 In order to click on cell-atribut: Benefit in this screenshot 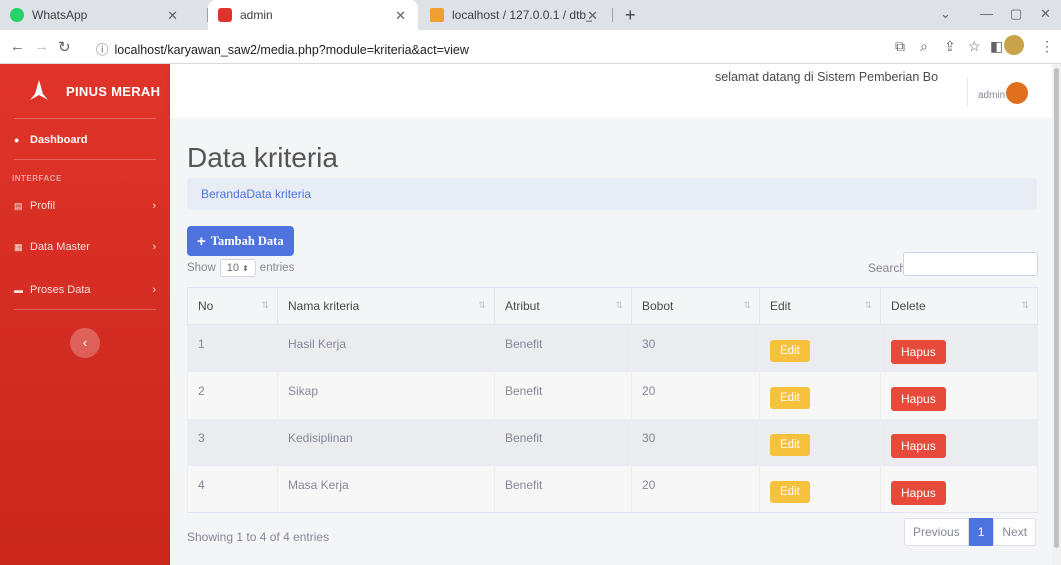, I will do `click(563, 442)`.